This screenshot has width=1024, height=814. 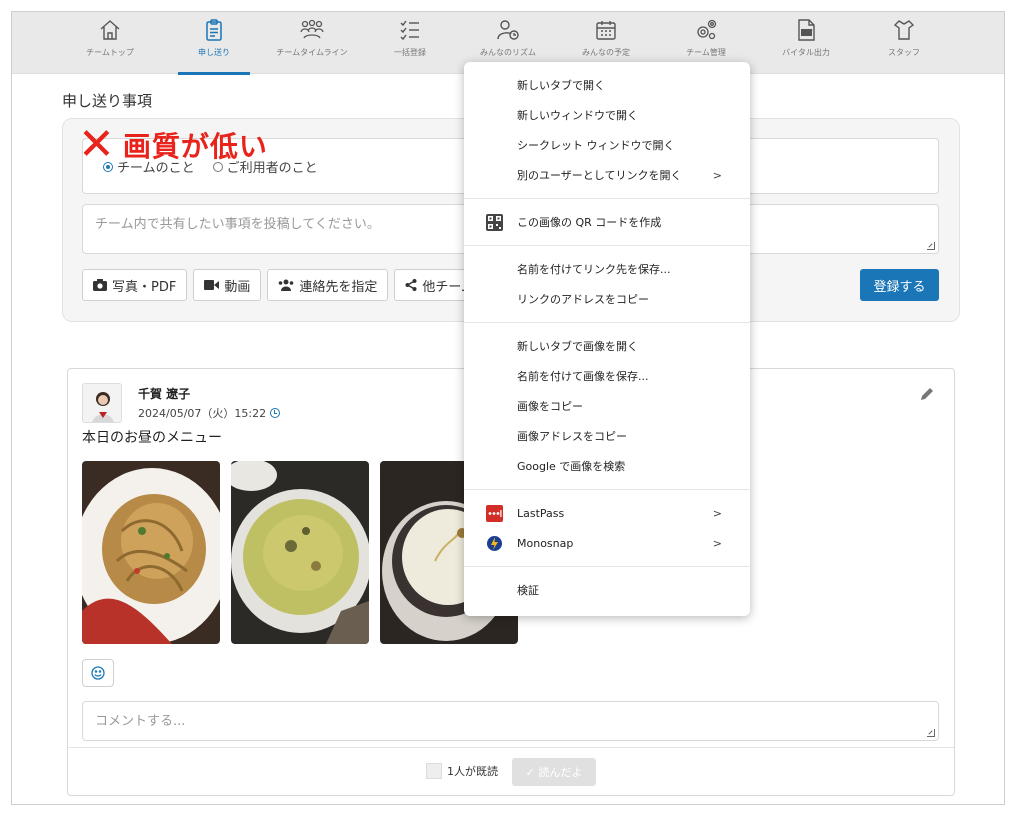 What do you see at coordinates (607, 175) in the screenshot?
I see `menu-open-as-other-user: 別のユーザーとしてリンクを開く >` at bounding box center [607, 175].